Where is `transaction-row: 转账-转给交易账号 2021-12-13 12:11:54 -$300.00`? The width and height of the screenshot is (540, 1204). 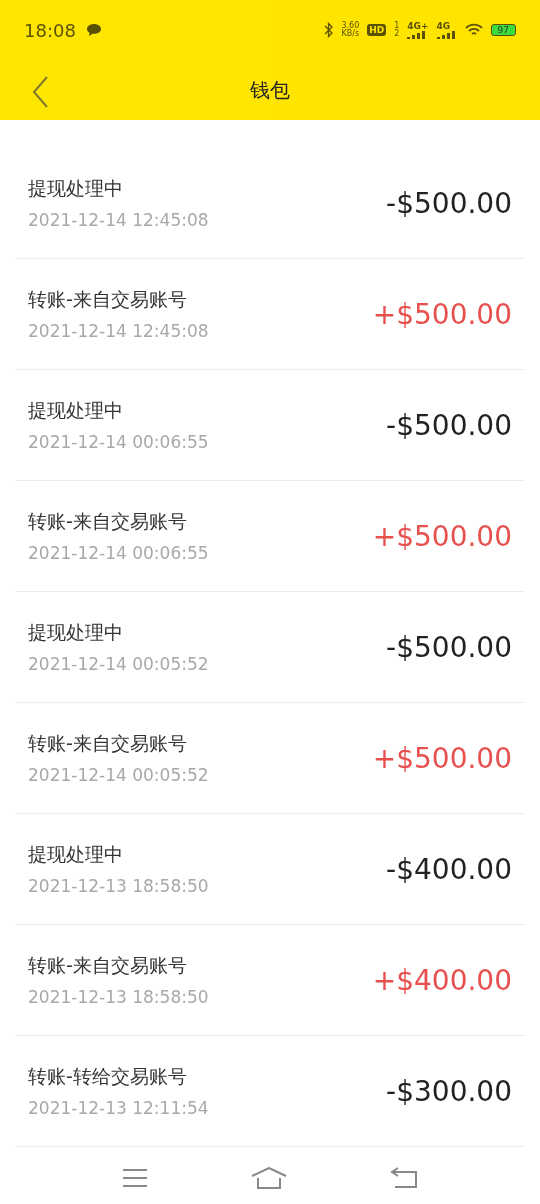 transaction-row: 转账-转给交易账号 2021-12-13 12:11:54 -$300.00 is located at coordinates (270, 1091).